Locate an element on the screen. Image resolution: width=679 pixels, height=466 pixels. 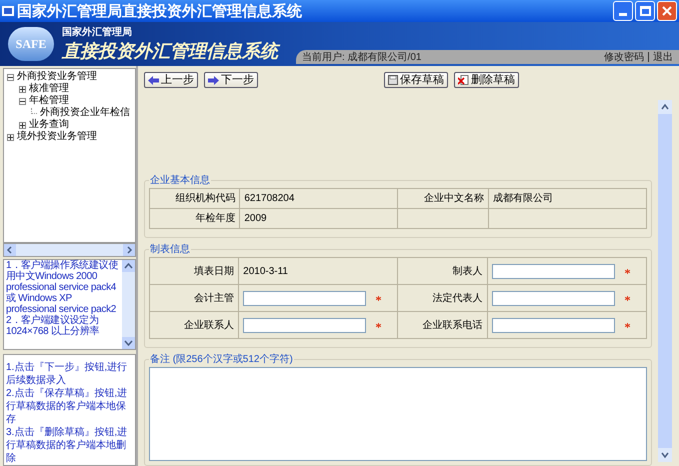
right-arrow-icon is located at coordinates (213, 80).